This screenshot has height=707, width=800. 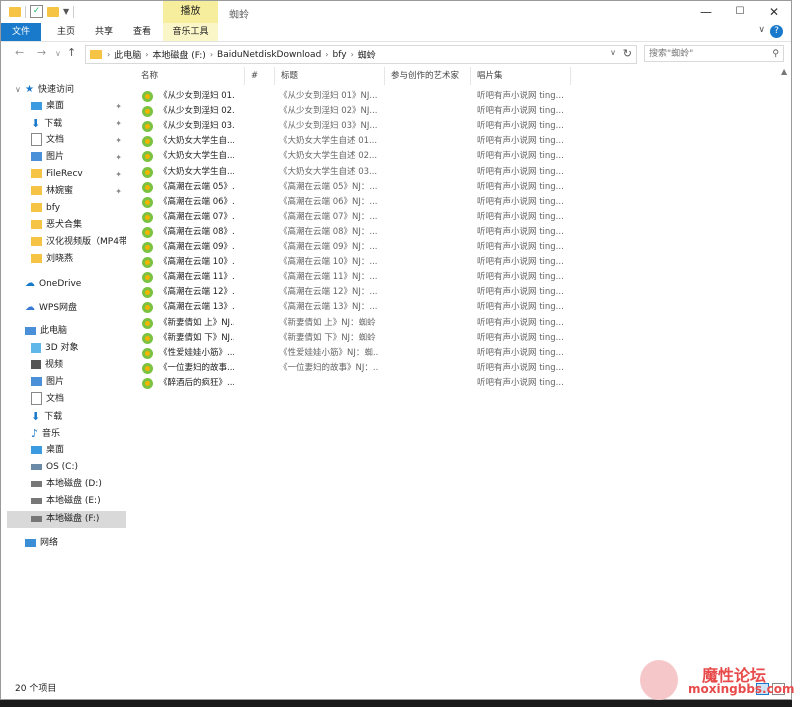 I want to click on up-arrow-icon: ↑, so click(x=71, y=52).